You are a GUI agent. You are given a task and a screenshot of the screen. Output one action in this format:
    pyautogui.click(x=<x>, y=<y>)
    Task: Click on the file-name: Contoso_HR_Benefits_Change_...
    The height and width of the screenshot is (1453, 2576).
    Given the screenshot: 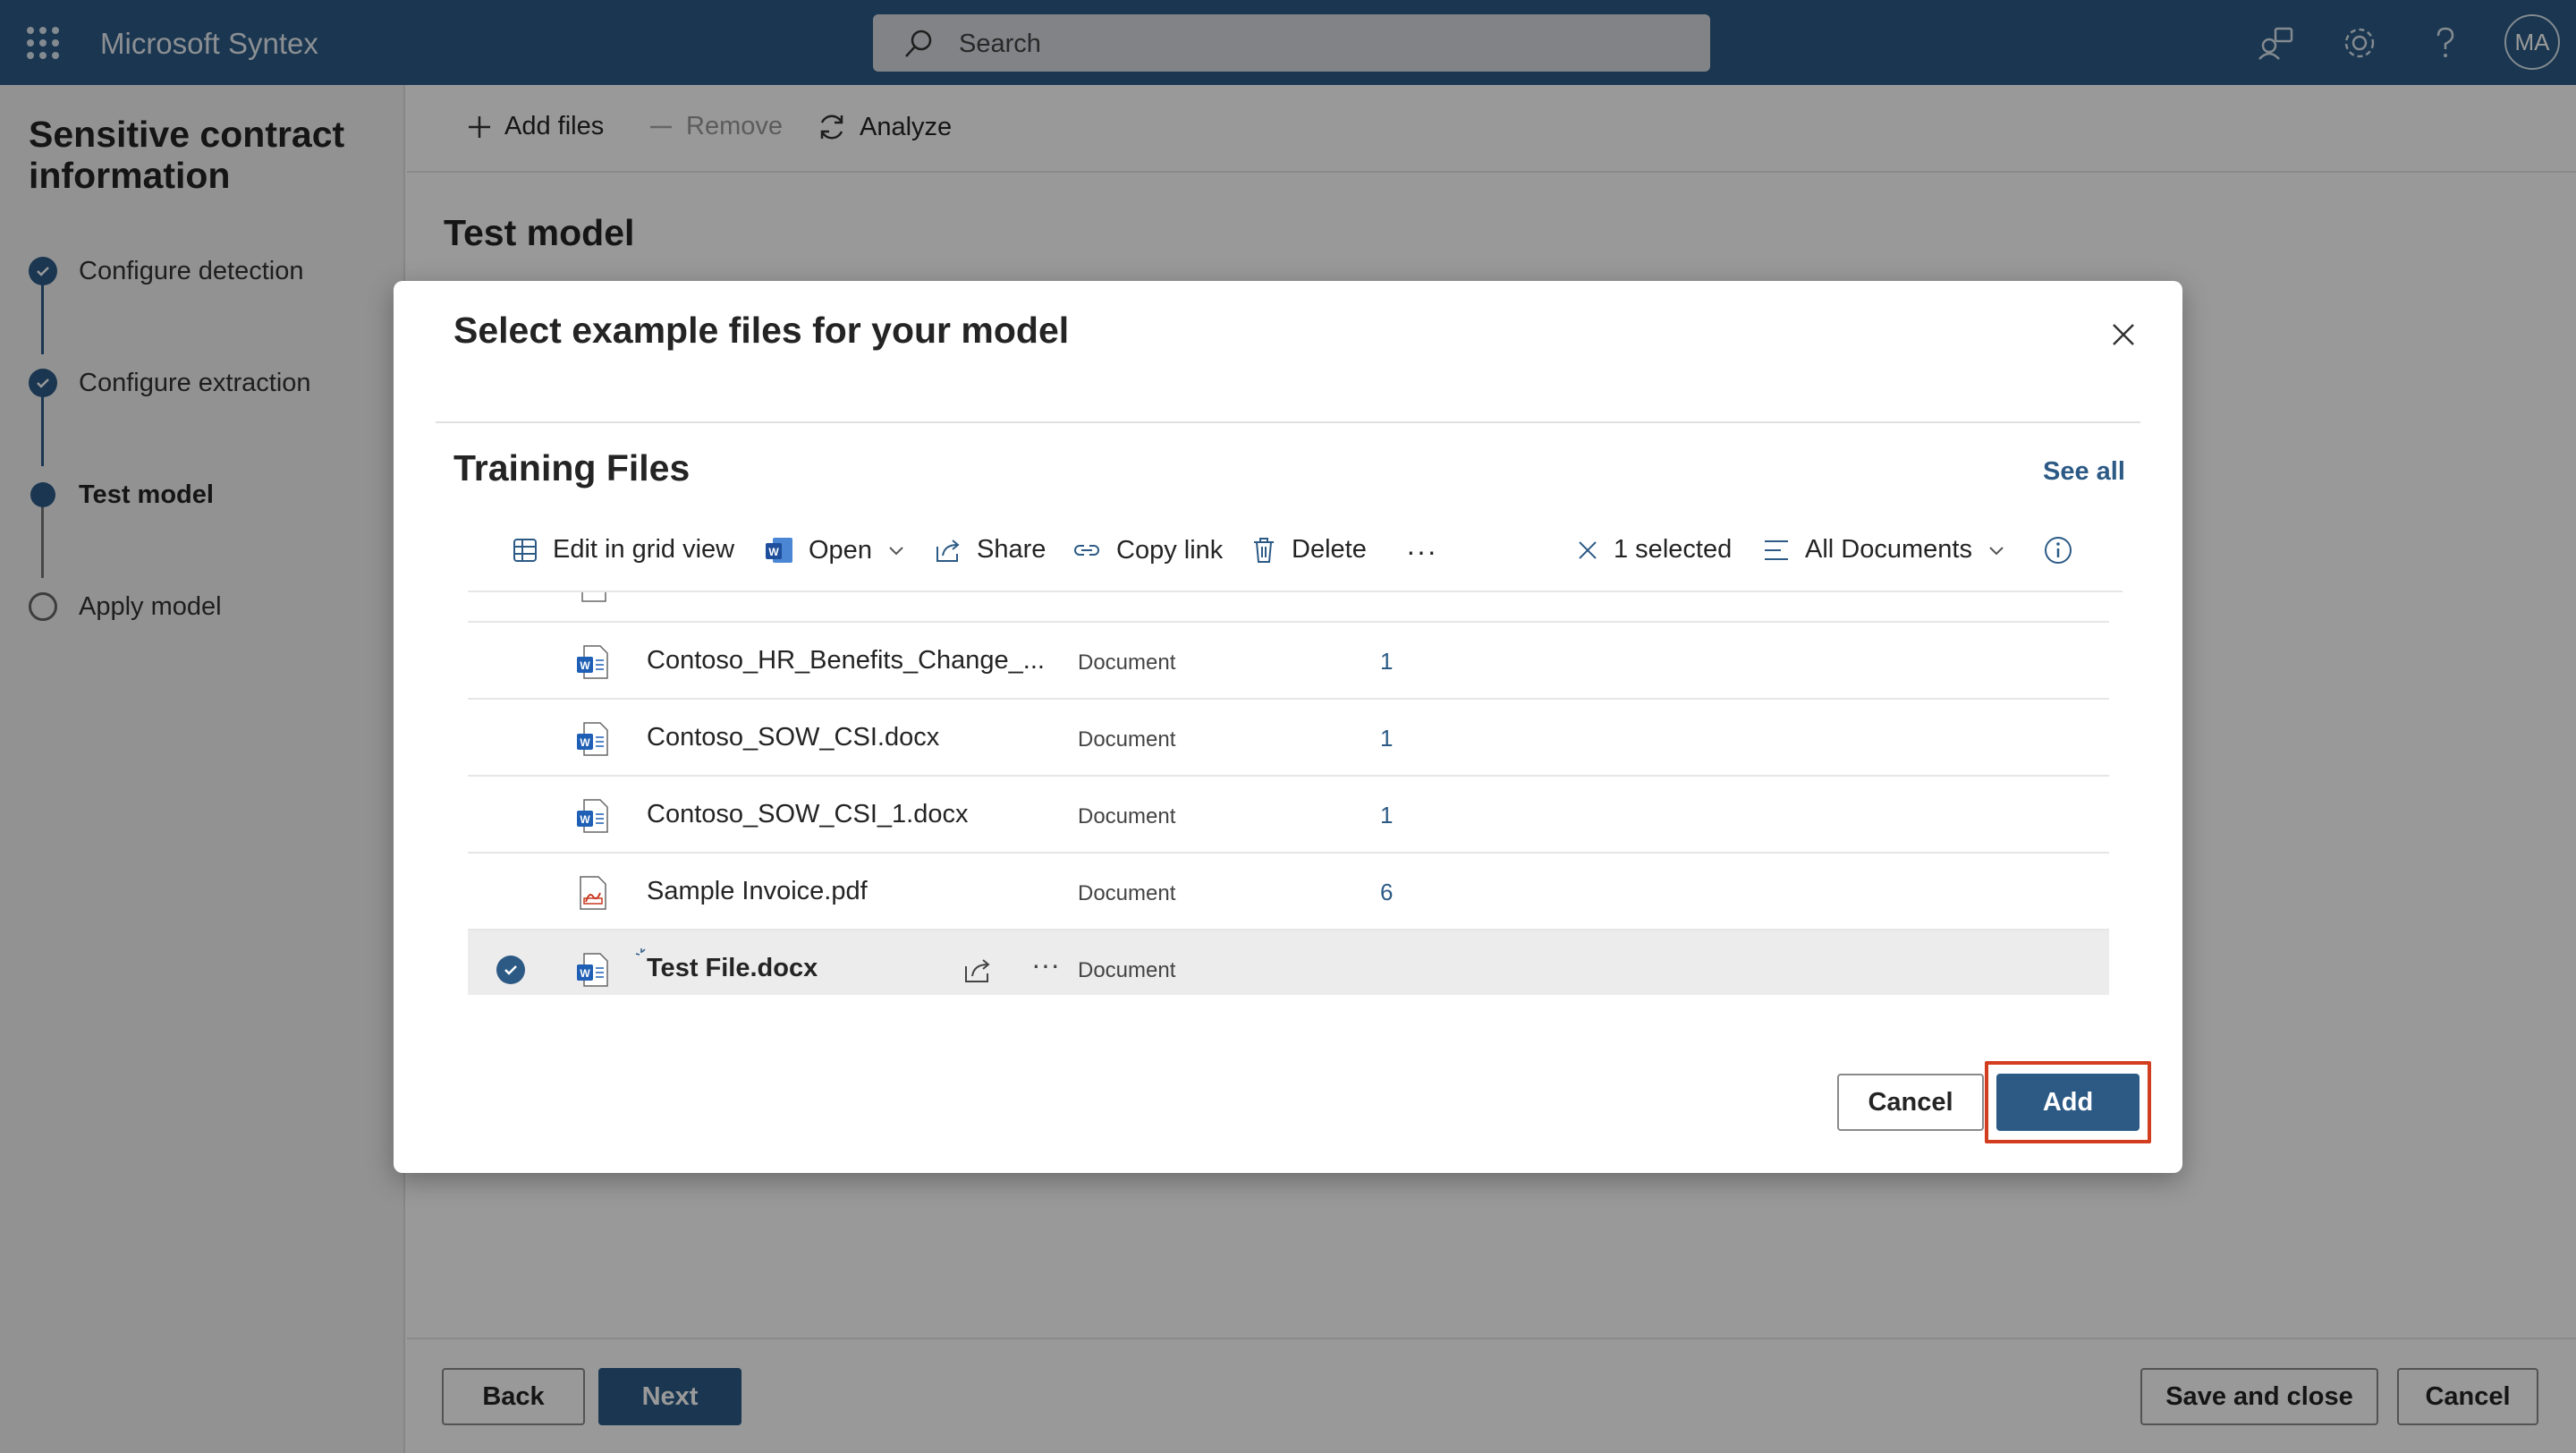 What is the action you would take?
    pyautogui.click(x=846, y=661)
    